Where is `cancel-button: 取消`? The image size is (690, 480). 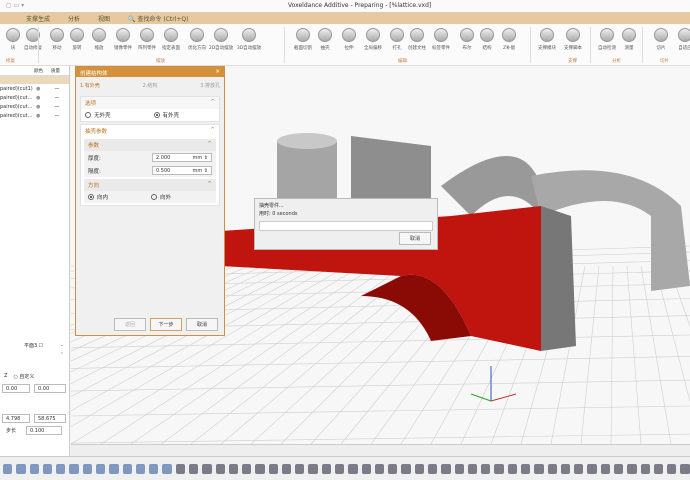 cancel-button: 取消 is located at coordinates (202, 324).